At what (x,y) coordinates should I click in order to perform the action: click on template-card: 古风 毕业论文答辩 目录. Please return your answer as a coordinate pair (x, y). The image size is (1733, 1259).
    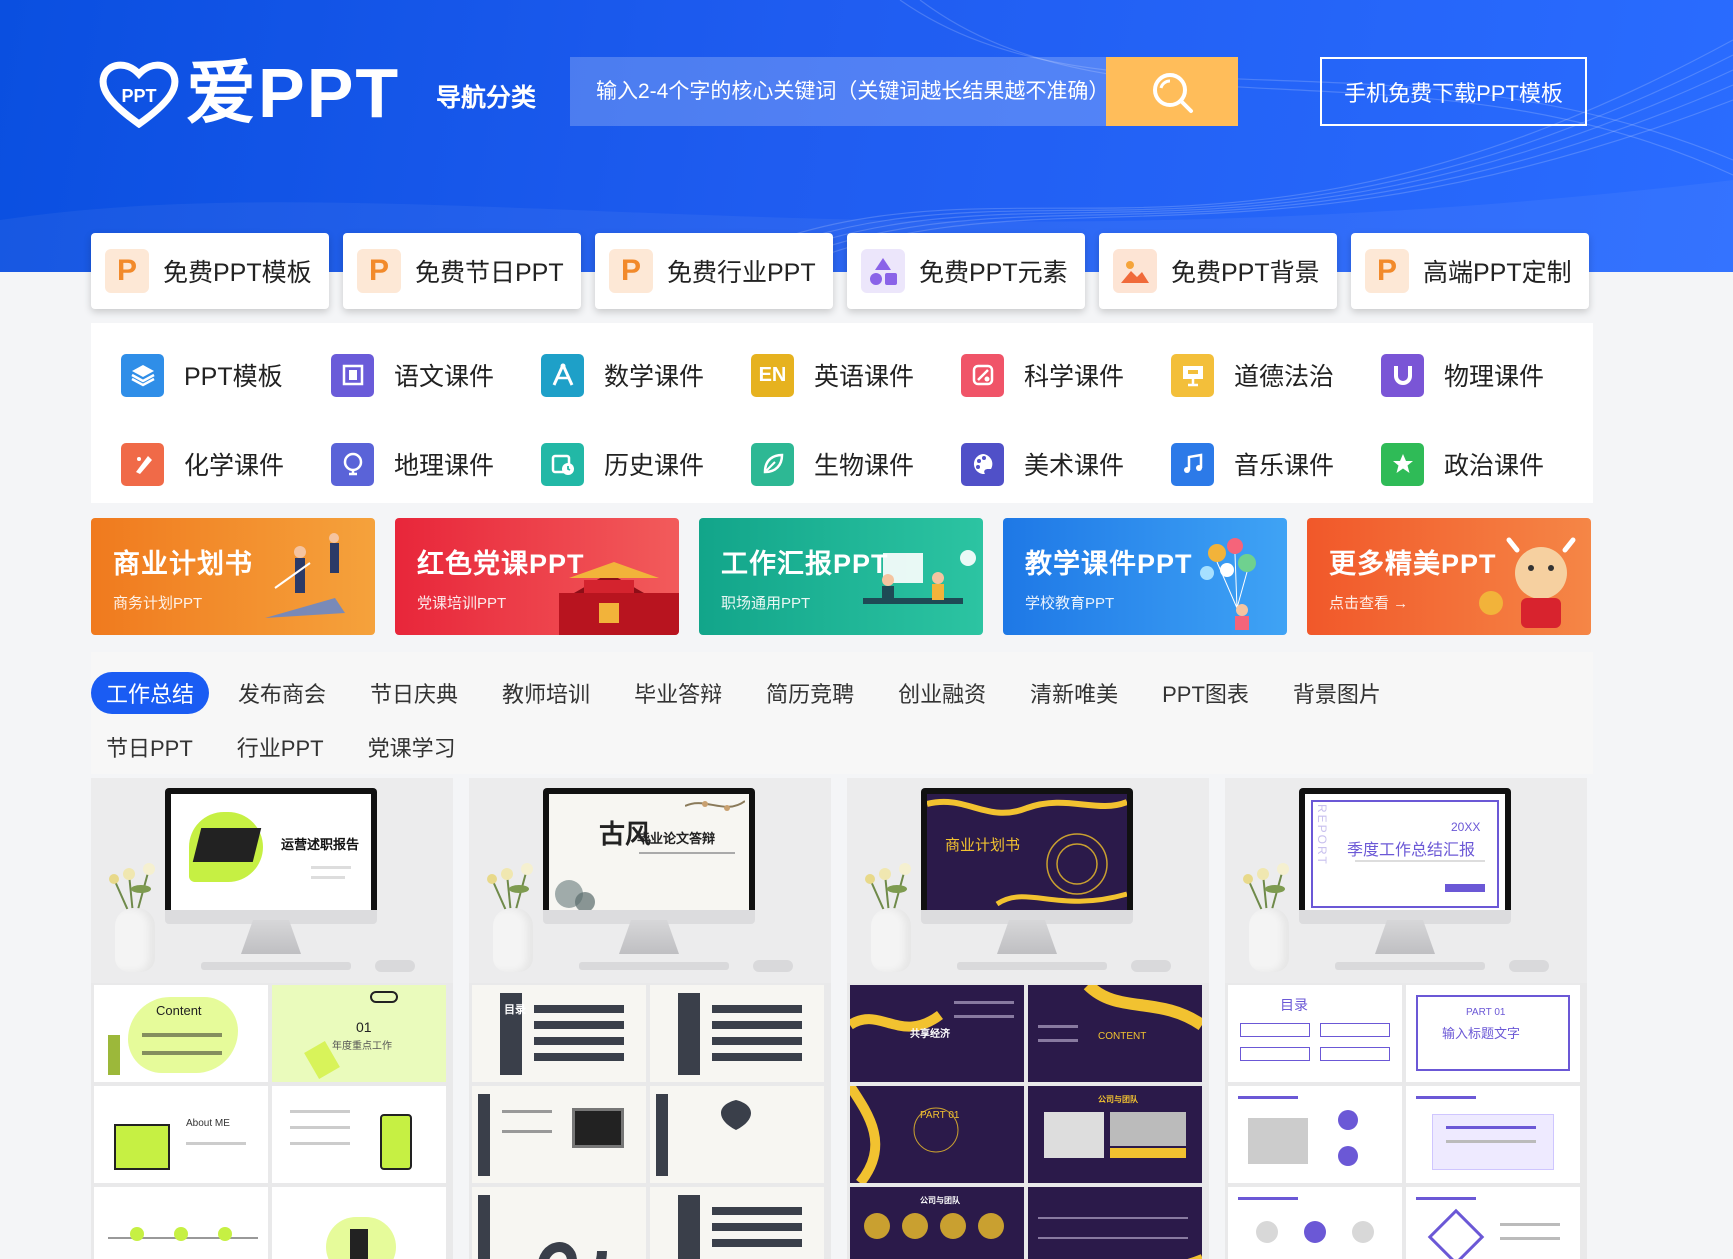
    Looking at the image, I should click on (650, 1018).